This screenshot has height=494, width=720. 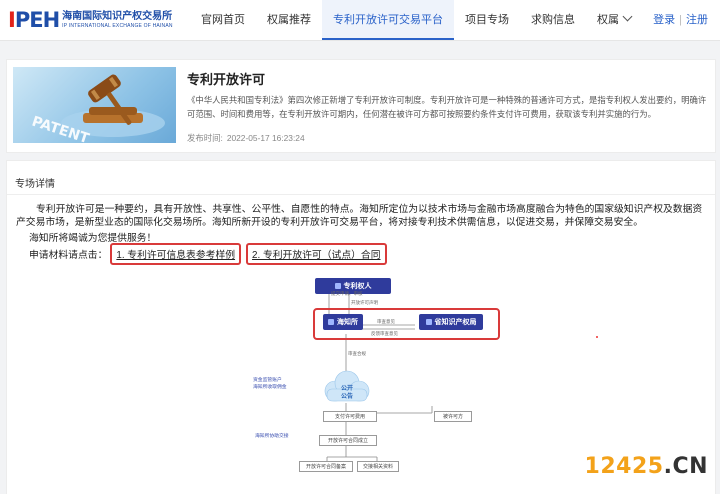 I want to click on logo-mark: IPEH, so click(x=34, y=20).